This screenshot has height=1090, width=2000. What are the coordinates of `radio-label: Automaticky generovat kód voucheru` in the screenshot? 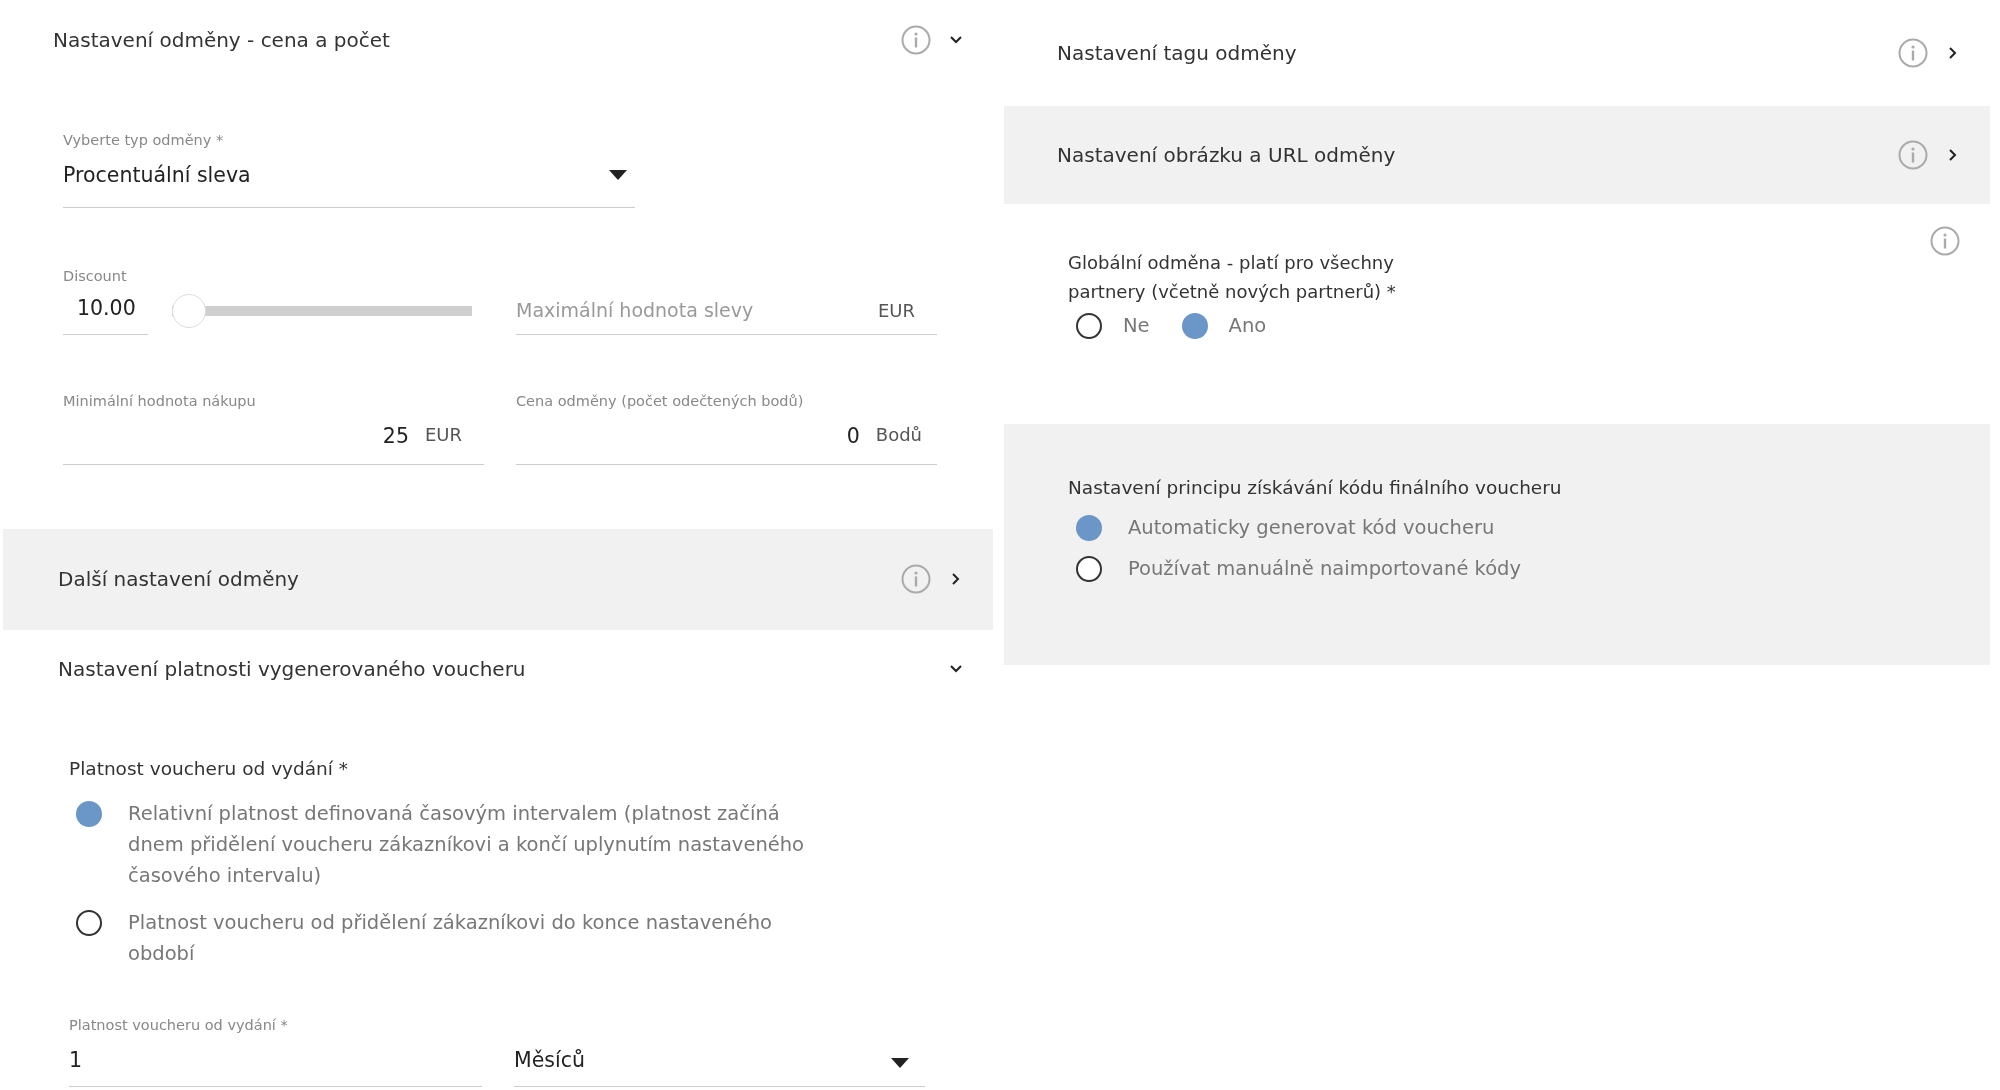 It's located at (1311, 527).